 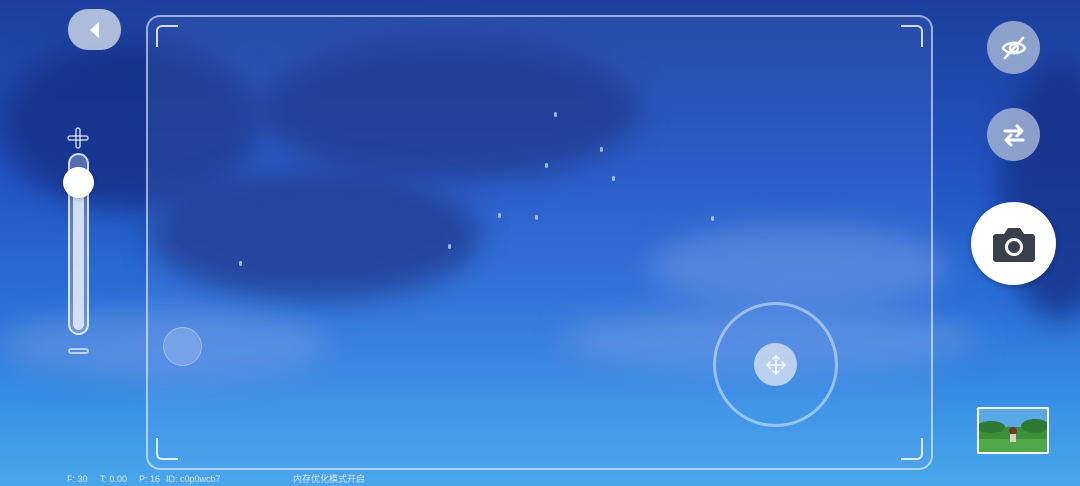 I want to click on hide-ui-button, so click(x=1013, y=47).